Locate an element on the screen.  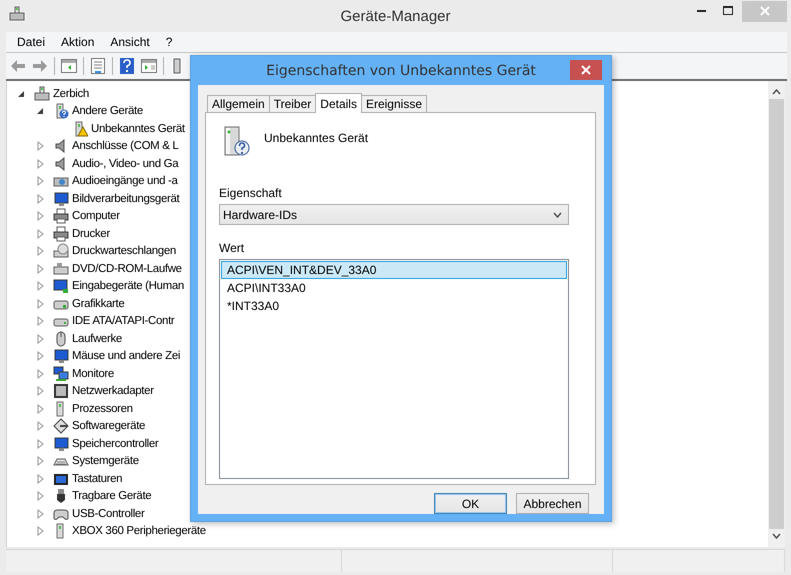
property-dropdown: Hardware-IDs is located at coordinates (394, 214).